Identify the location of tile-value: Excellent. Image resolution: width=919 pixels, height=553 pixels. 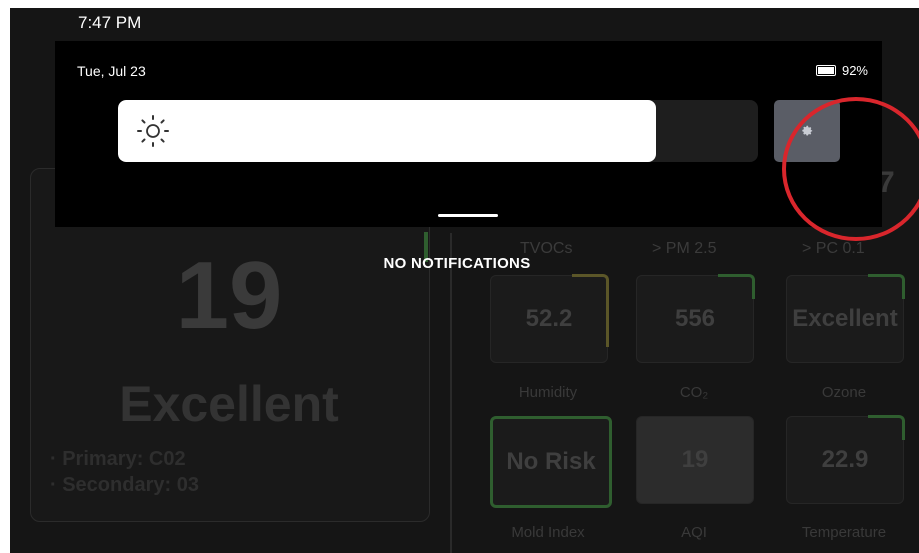
(845, 318).